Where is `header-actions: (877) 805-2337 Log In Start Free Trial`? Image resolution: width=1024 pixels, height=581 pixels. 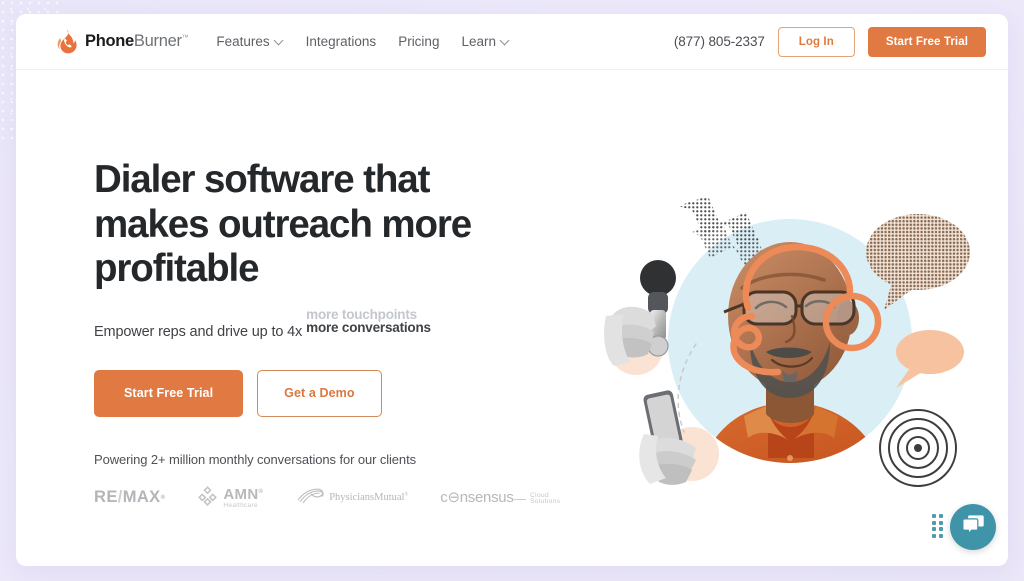 header-actions: (877) 805-2337 Log In Start Free Trial is located at coordinates (830, 41).